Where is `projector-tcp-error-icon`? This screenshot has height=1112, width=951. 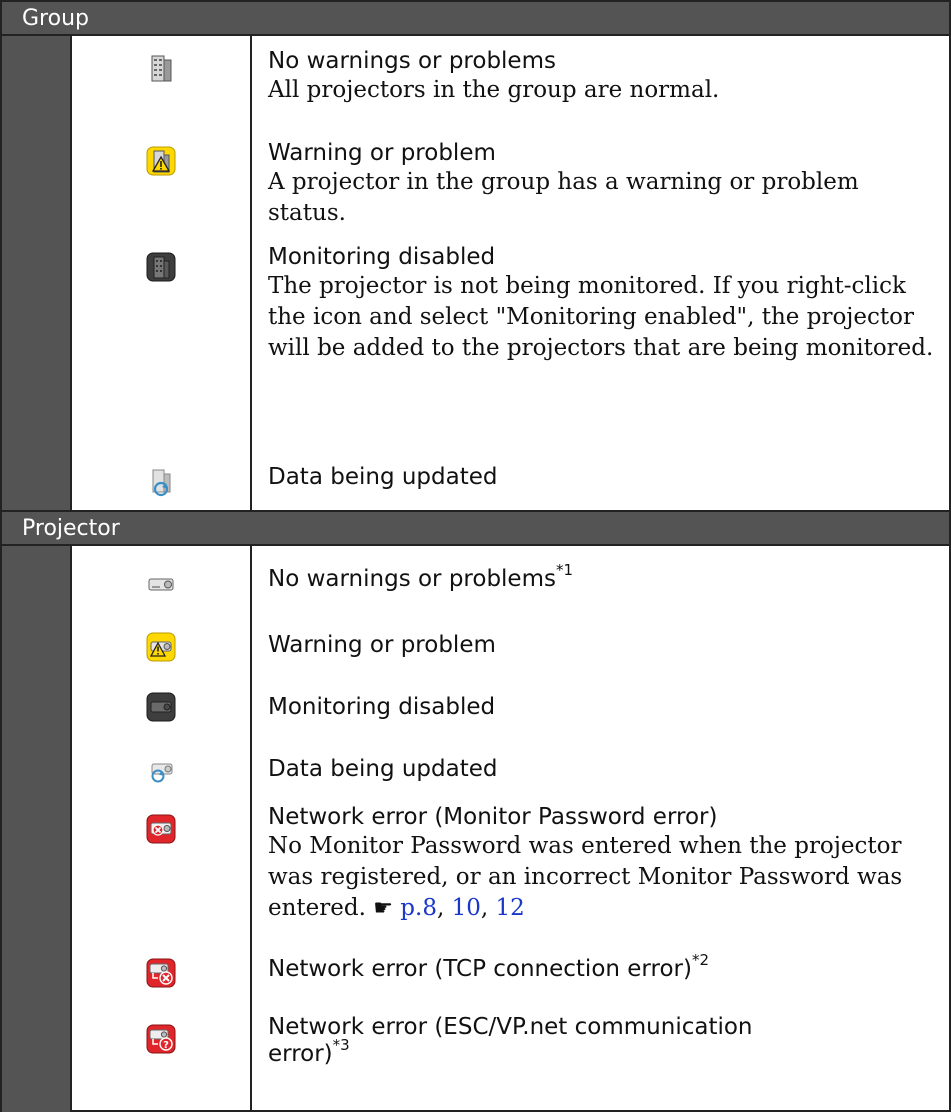
projector-tcp-error-icon is located at coordinates (161, 973).